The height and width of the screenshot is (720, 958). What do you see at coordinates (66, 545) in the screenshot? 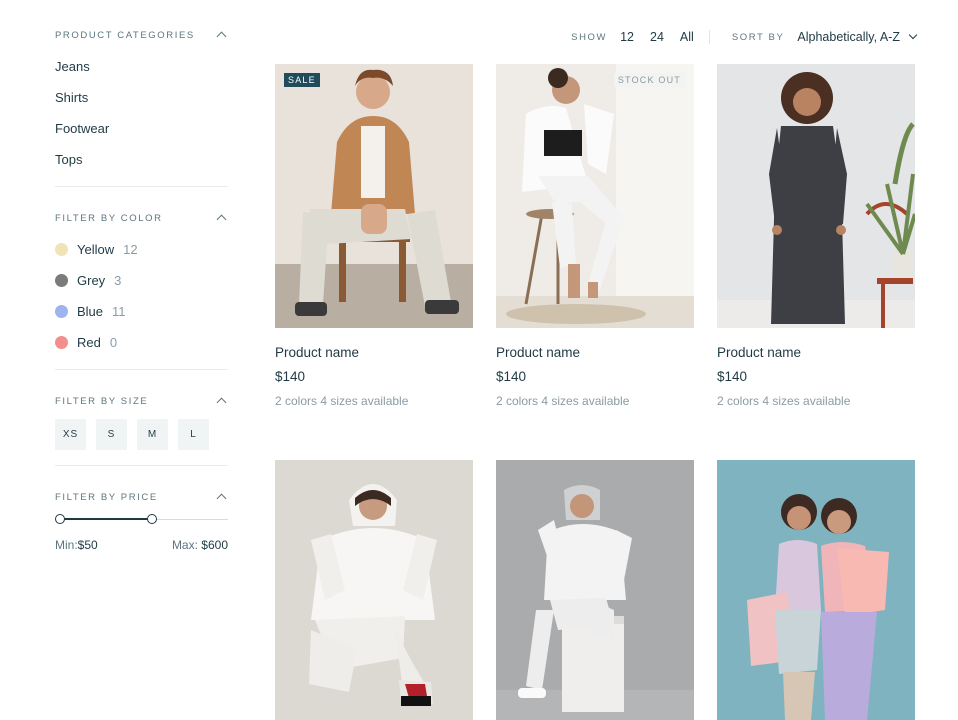
I see `price-min-label: Min:` at bounding box center [66, 545].